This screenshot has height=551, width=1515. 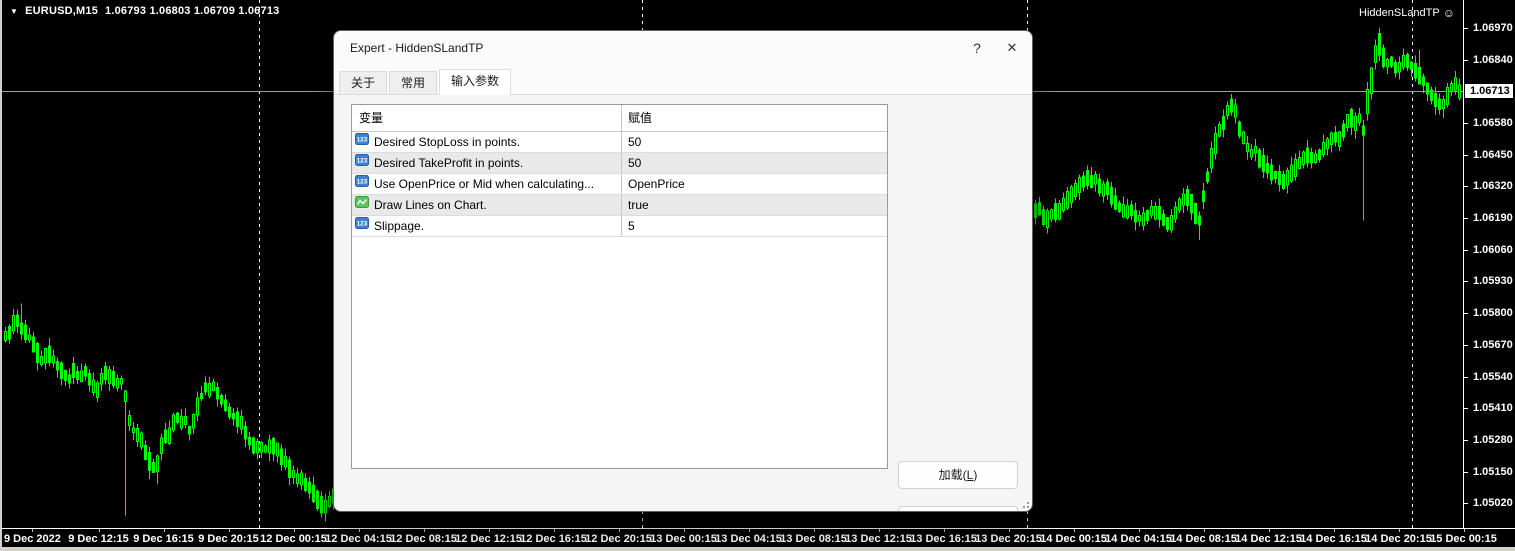 I want to click on param-row-4: 123 Slippage. 5, so click(x=619, y=226).